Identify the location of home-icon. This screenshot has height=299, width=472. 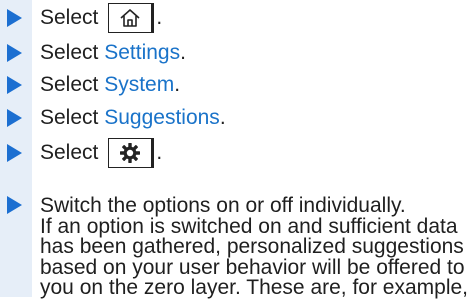
(130, 18).